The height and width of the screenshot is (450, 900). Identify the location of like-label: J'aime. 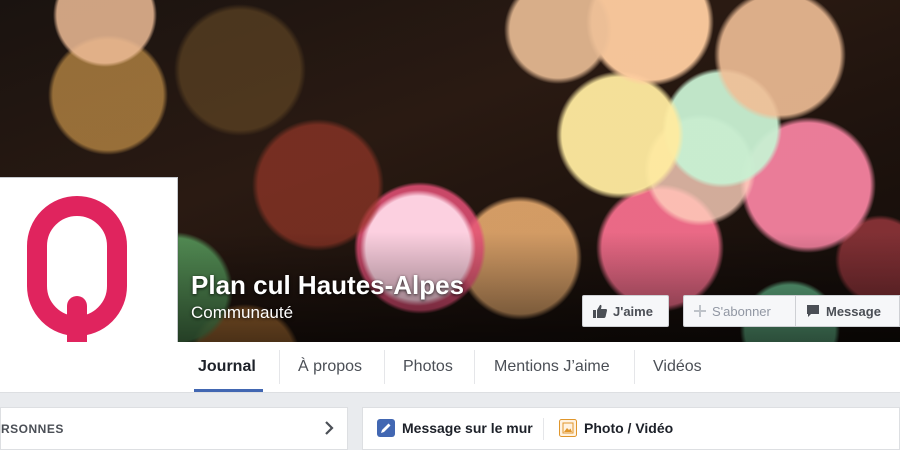
(633, 311).